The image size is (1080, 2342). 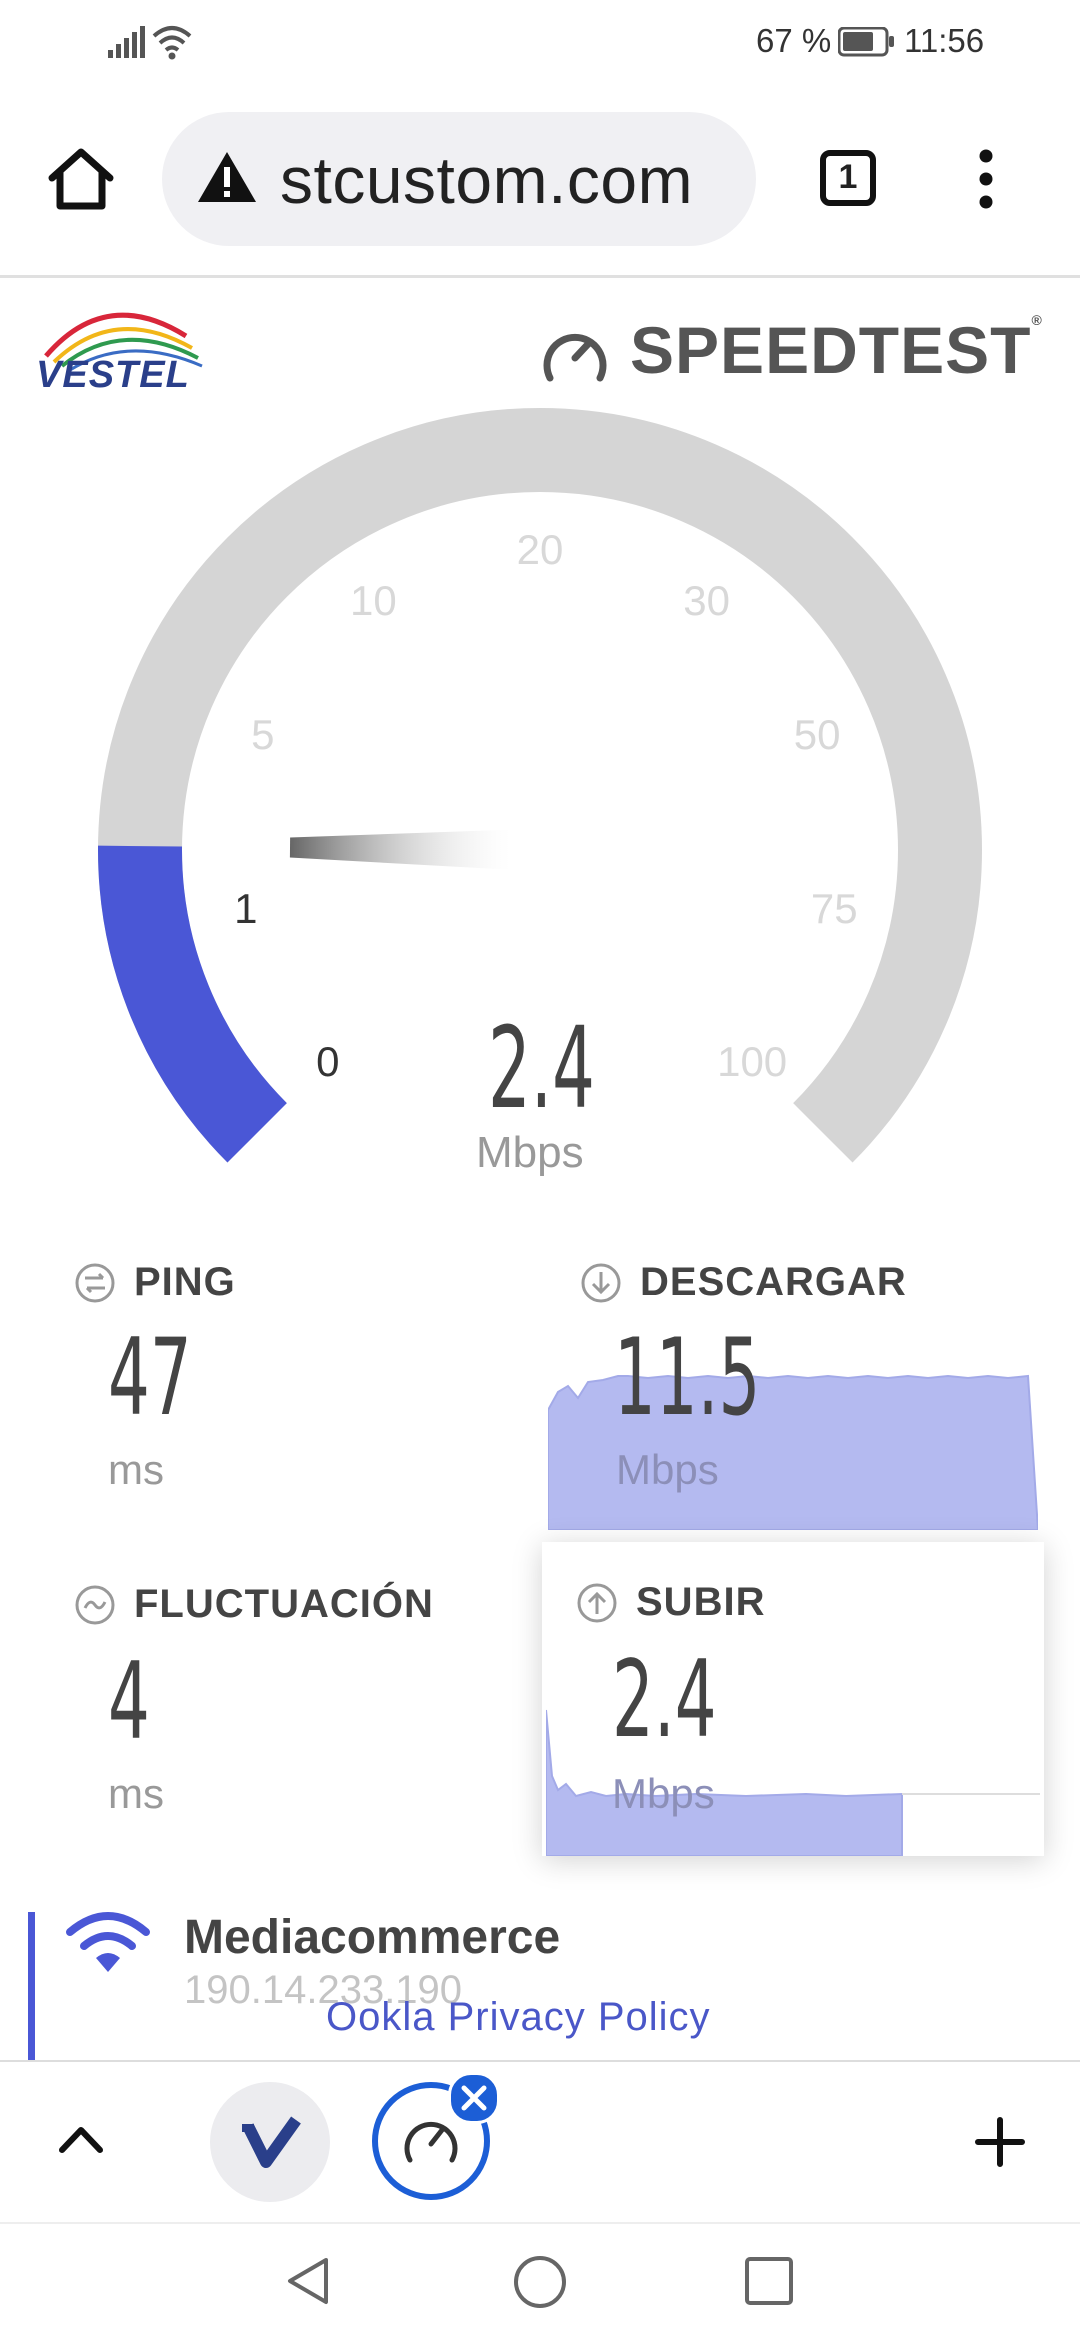 What do you see at coordinates (328, 1062) in the screenshot?
I see `gauge-tick-label: 0` at bounding box center [328, 1062].